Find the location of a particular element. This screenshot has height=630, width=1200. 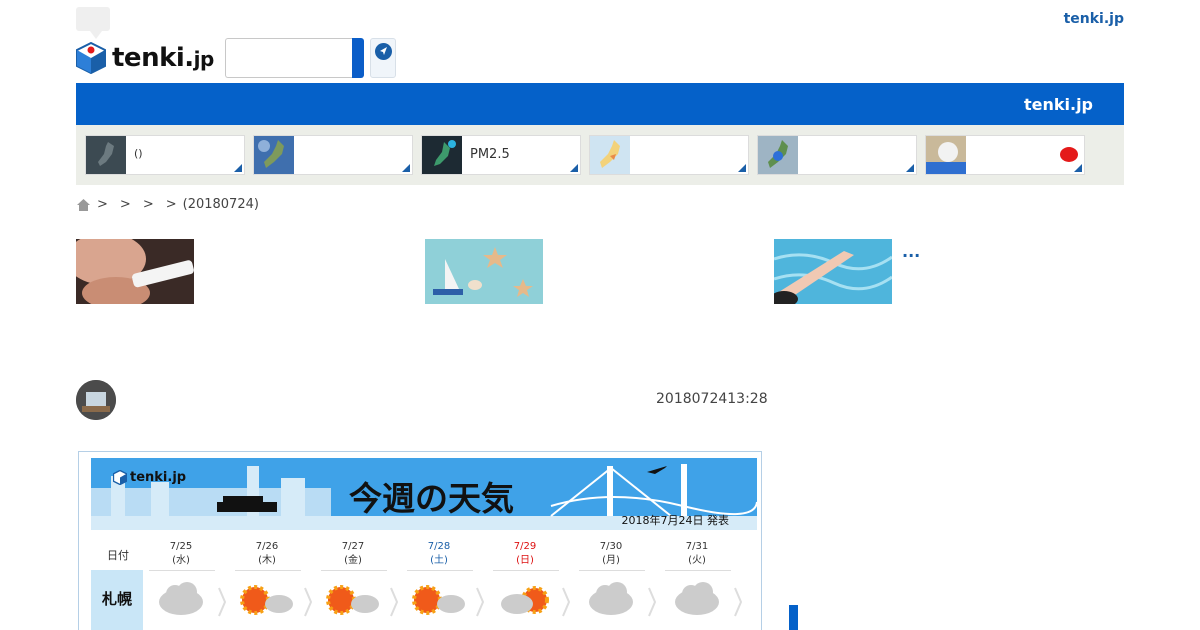

satellite-map-thumbnail is located at coordinates (274, 155).